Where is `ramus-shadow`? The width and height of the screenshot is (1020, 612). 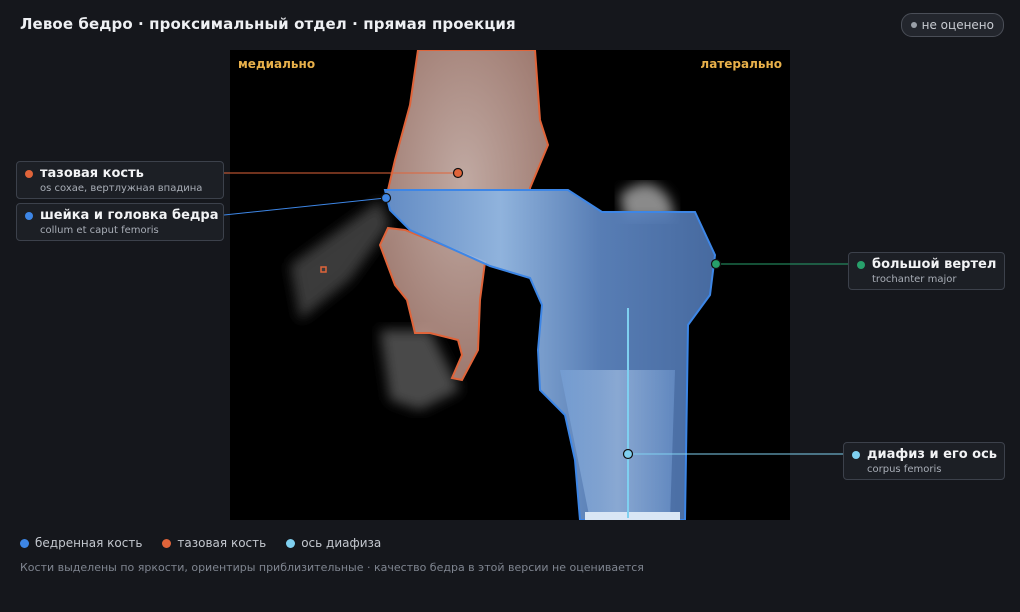
ramus-shadow is located at coordinates (420, 370).